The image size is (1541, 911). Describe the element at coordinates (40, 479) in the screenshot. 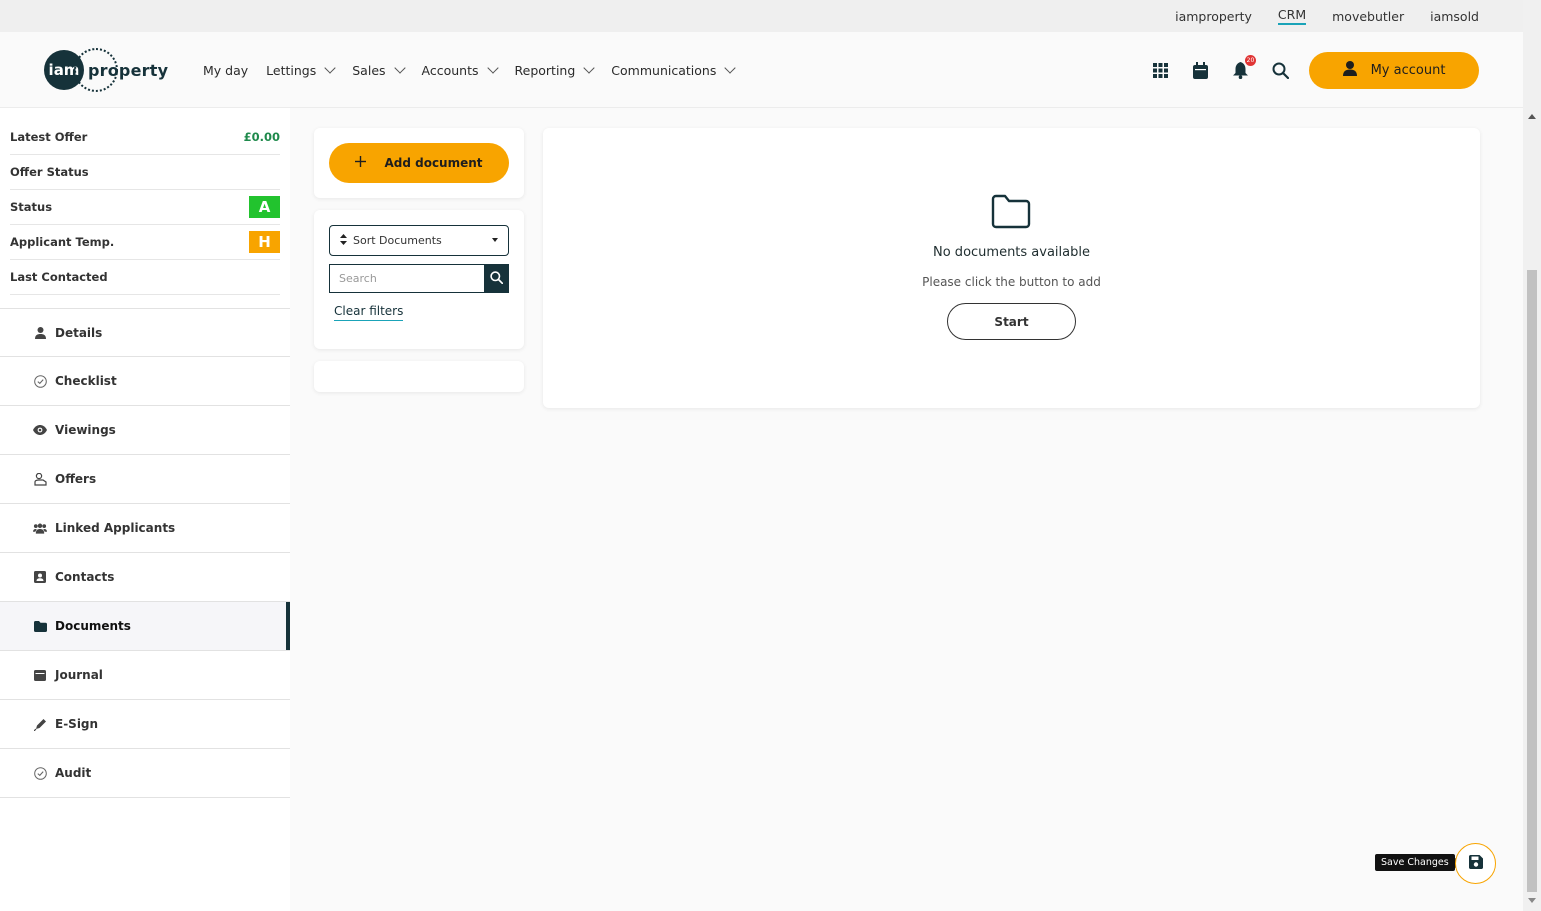

I see `offer-icon` at that location.